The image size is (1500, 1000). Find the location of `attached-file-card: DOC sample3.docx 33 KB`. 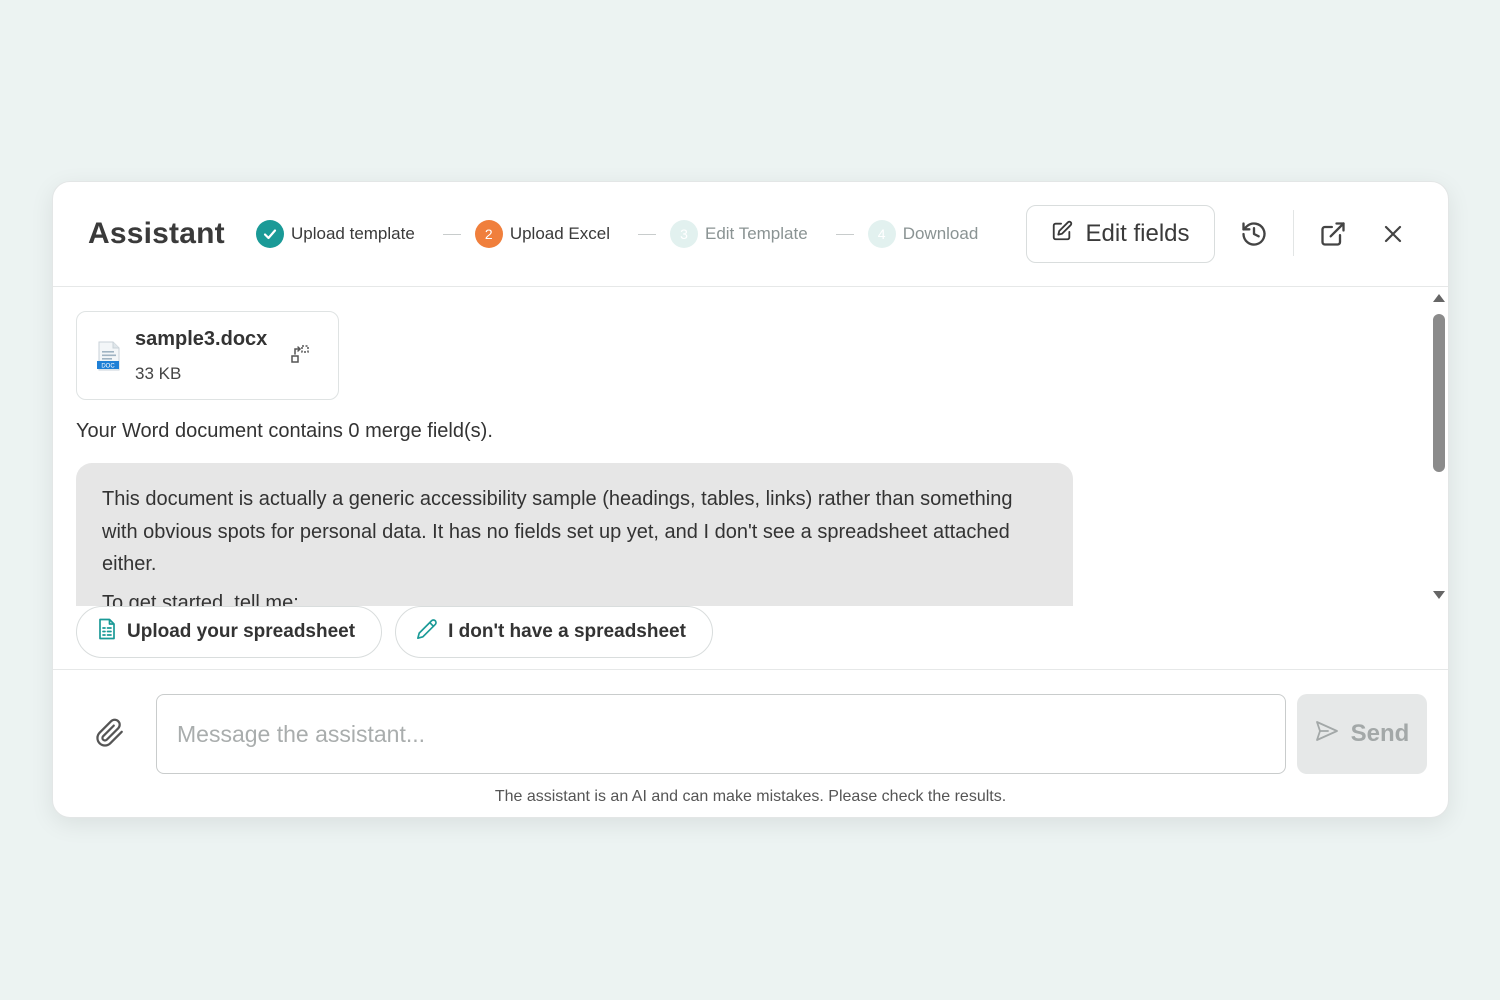

attached-file-card: DOC sample3.docx 33 KB is located at coordinates (207, 355).